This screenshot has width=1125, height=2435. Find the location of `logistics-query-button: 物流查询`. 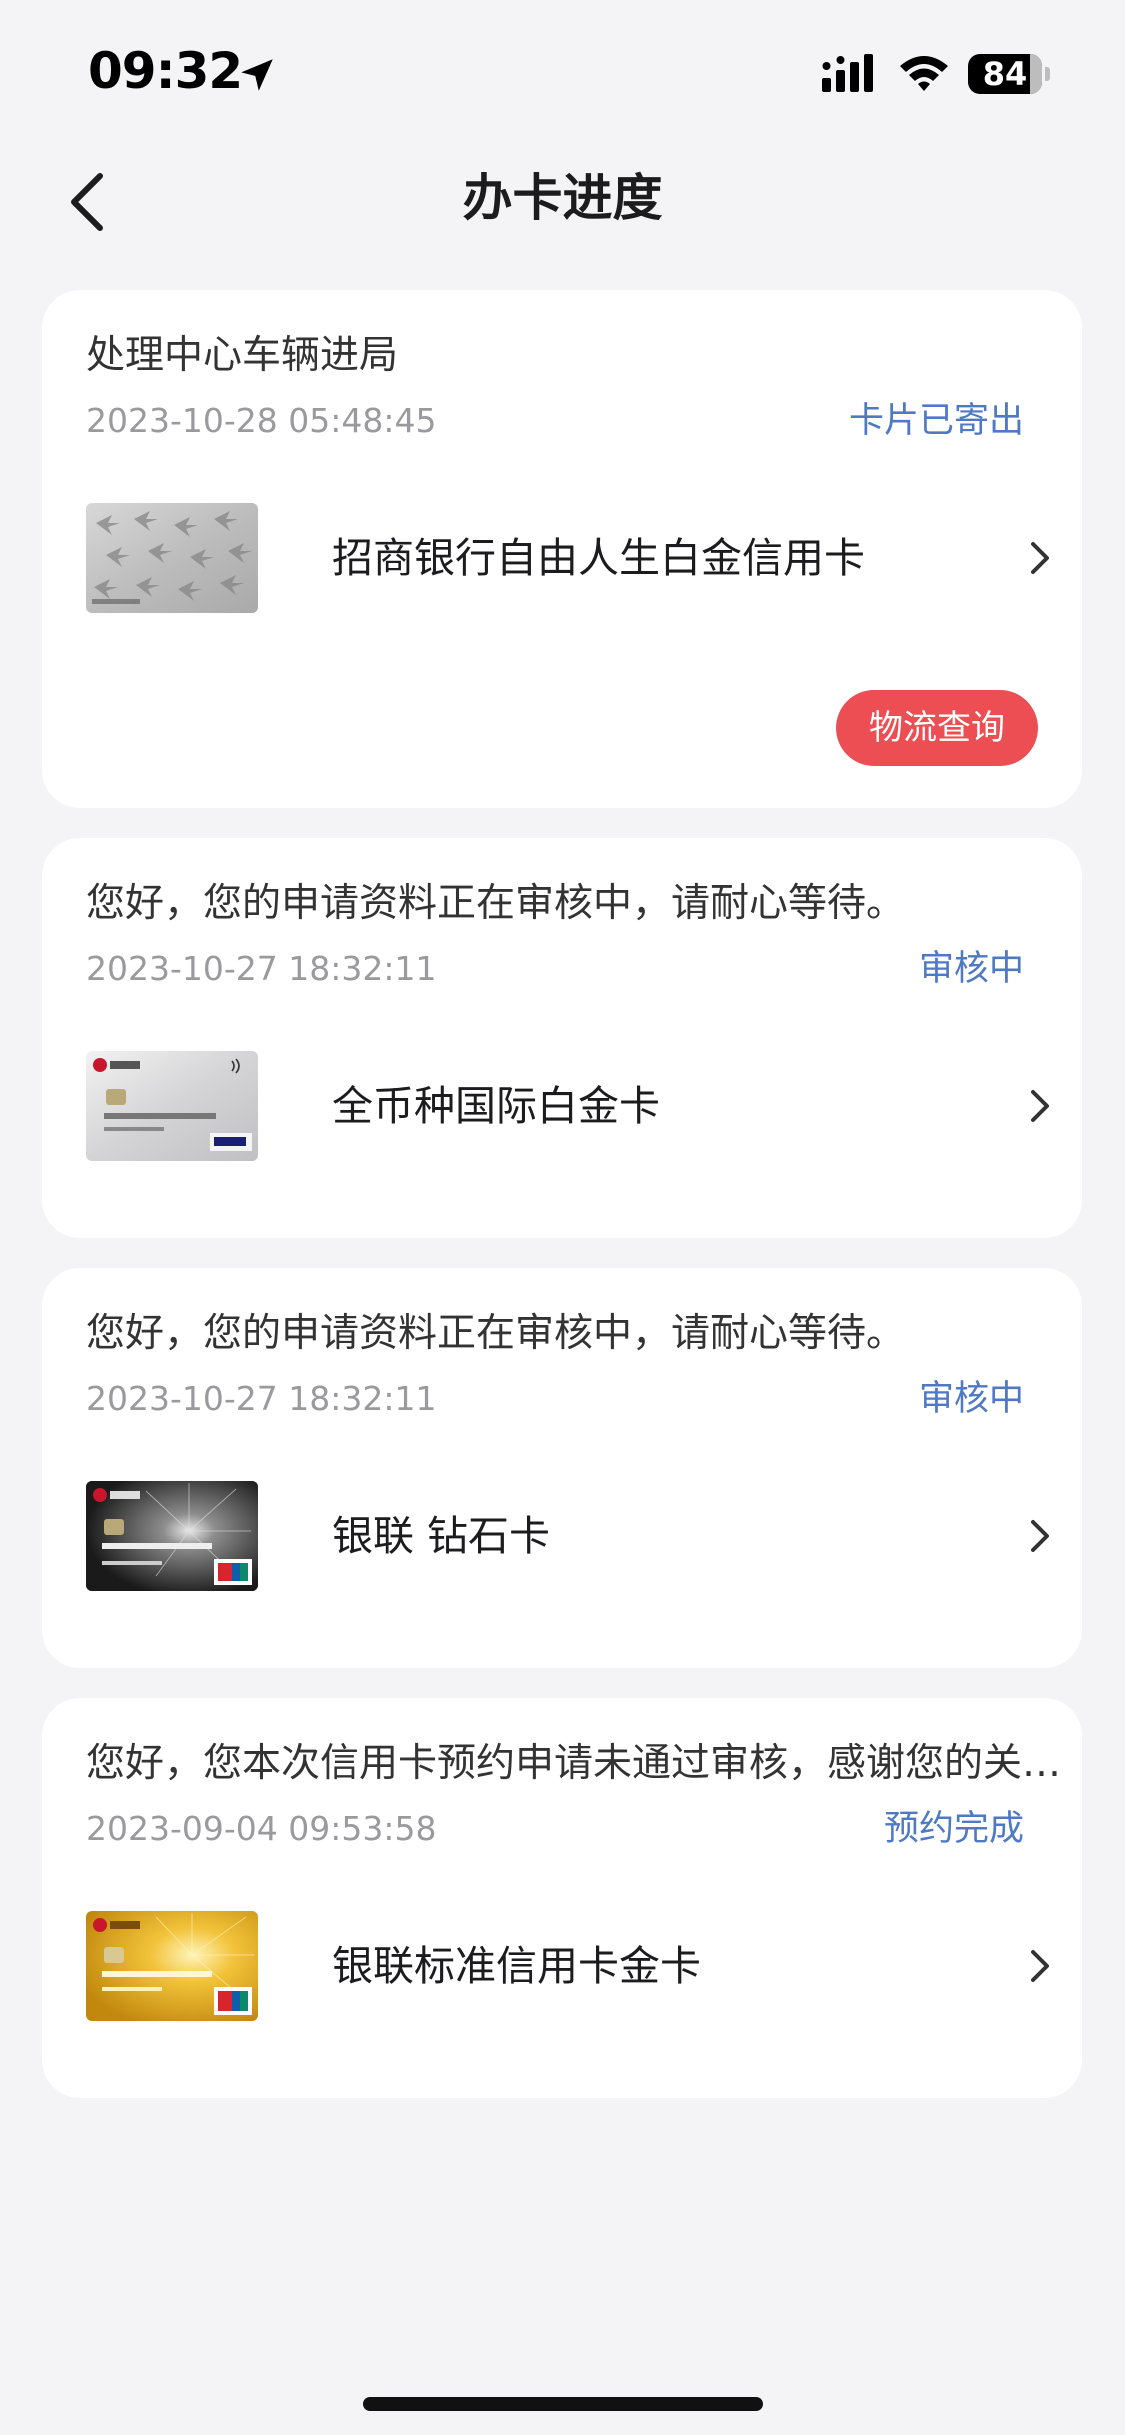

logistics-query-button: 物流查询 is located at coordinates (937, 728).